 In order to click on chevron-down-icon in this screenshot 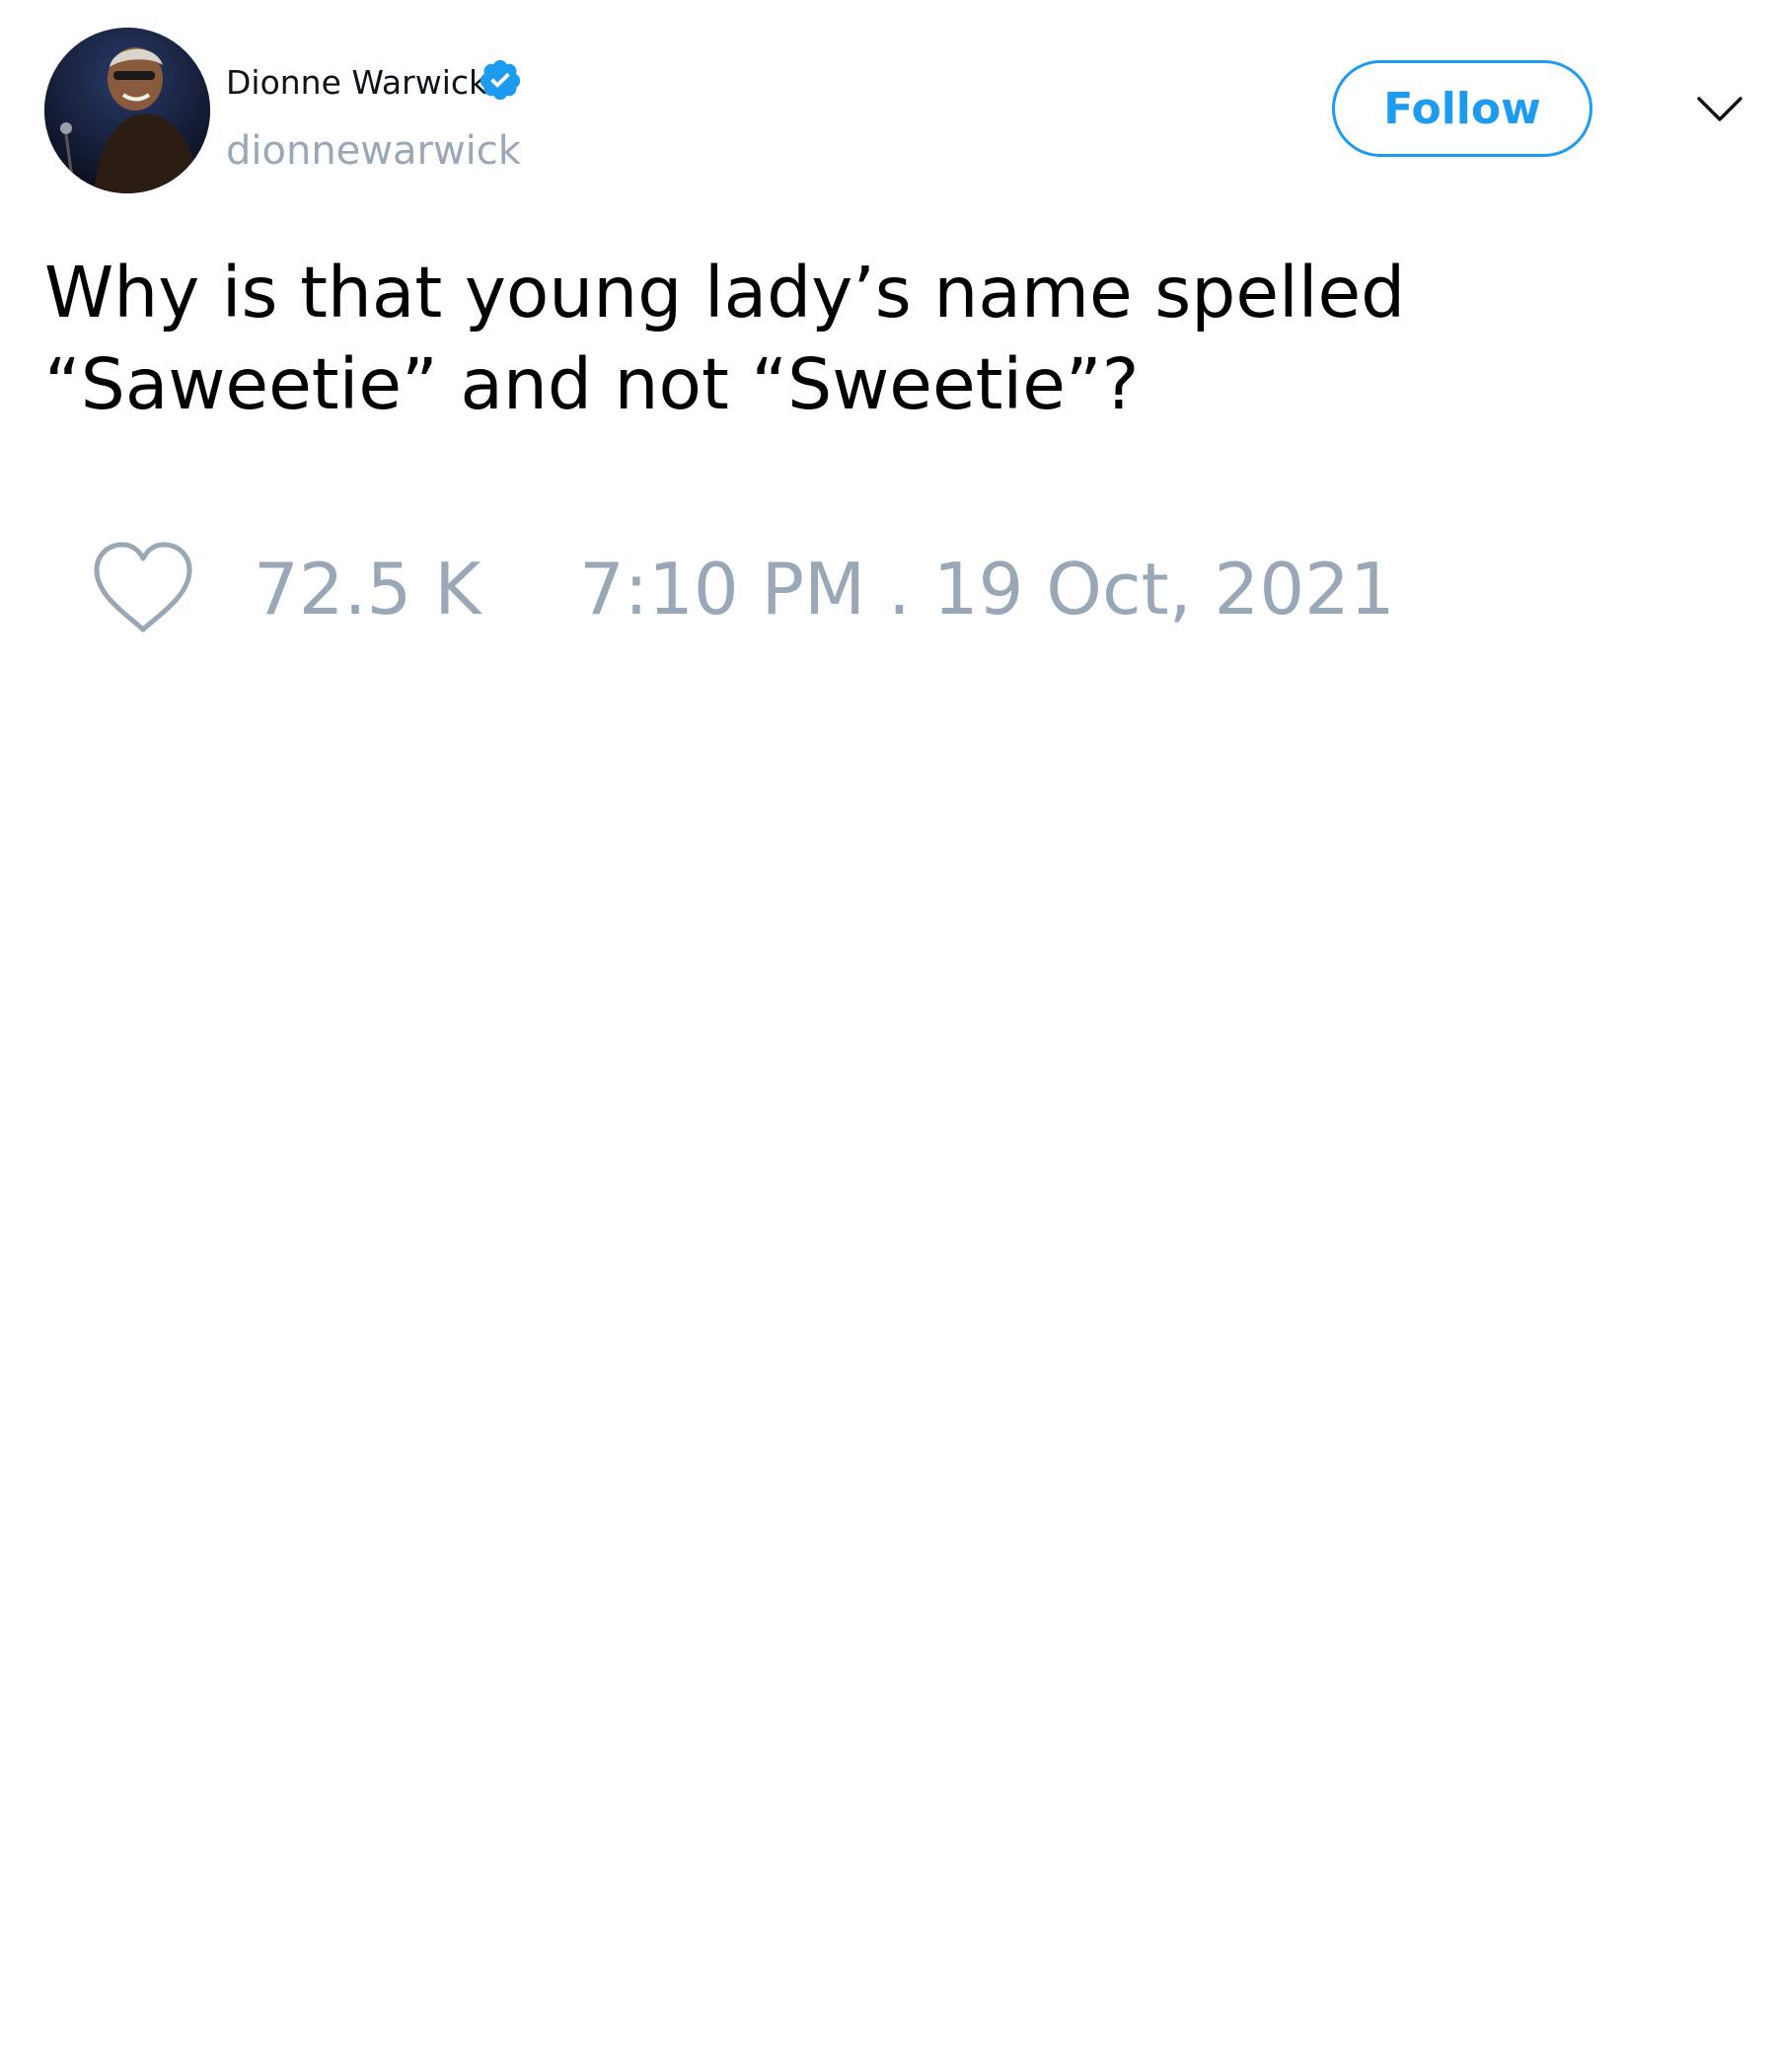, I will do `click(1720, 109)`.